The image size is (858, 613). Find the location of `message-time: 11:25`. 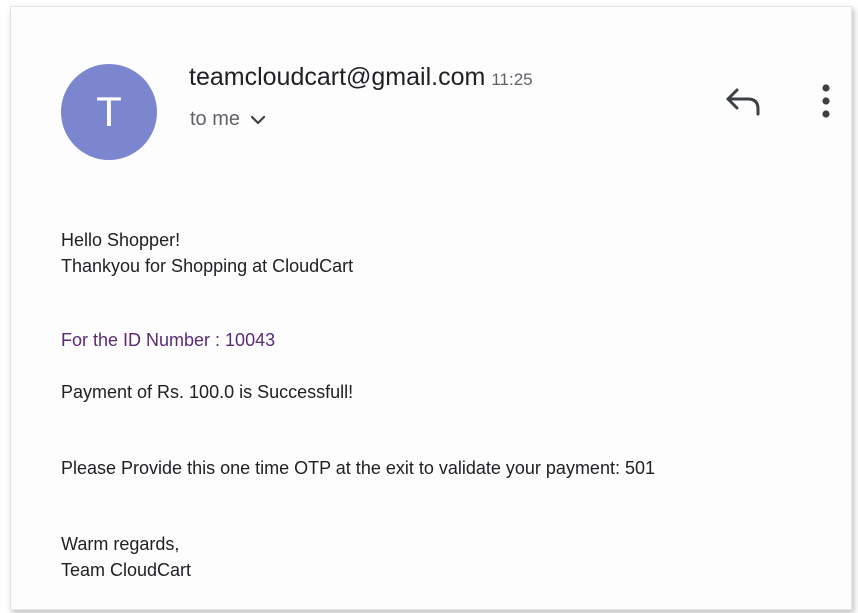

message-time: 11:25 is located at coordinates (512, 79).